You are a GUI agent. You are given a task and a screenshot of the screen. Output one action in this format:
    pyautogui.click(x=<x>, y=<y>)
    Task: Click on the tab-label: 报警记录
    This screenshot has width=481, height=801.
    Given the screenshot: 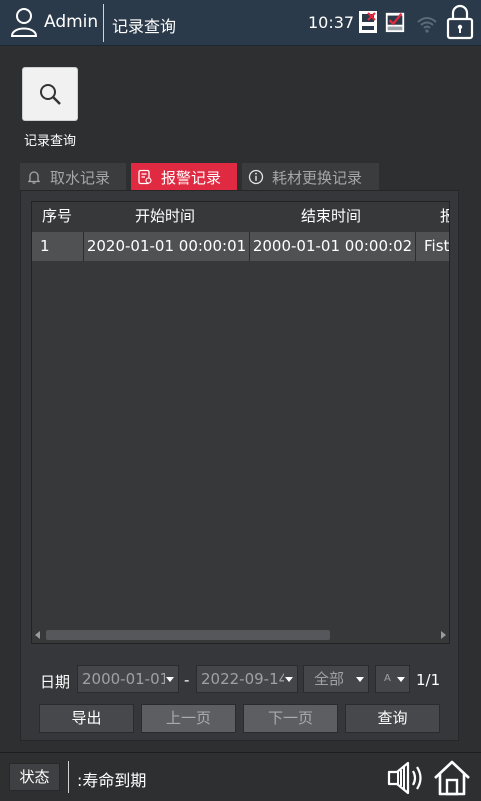 What is the action you would take?
    pyautogui.click(x=191, y=177)
    